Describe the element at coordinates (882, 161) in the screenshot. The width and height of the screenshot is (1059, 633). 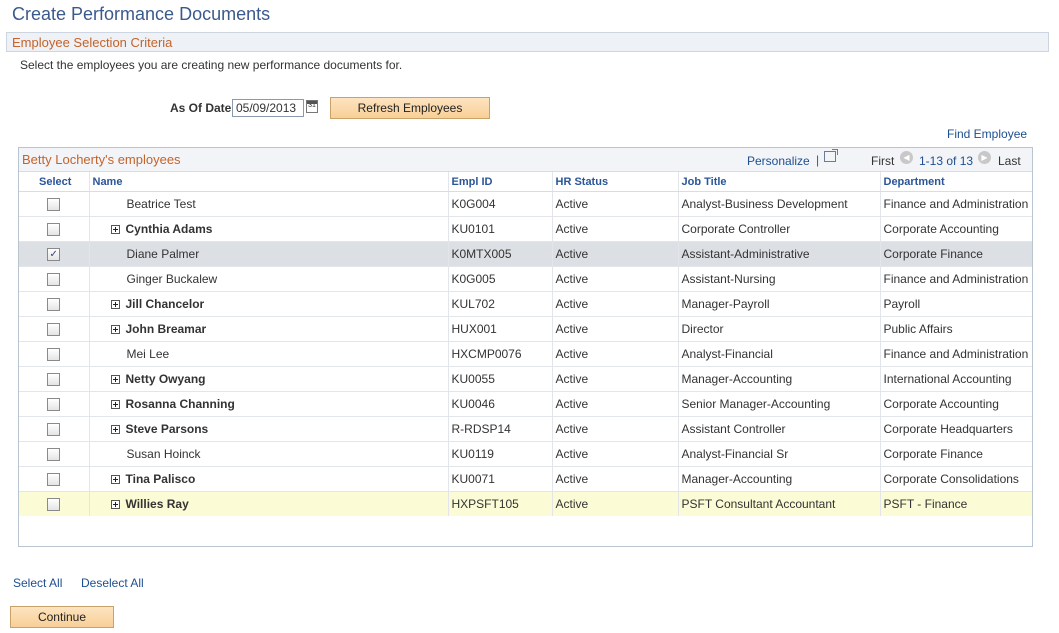
I see `first-label: First` at that location.